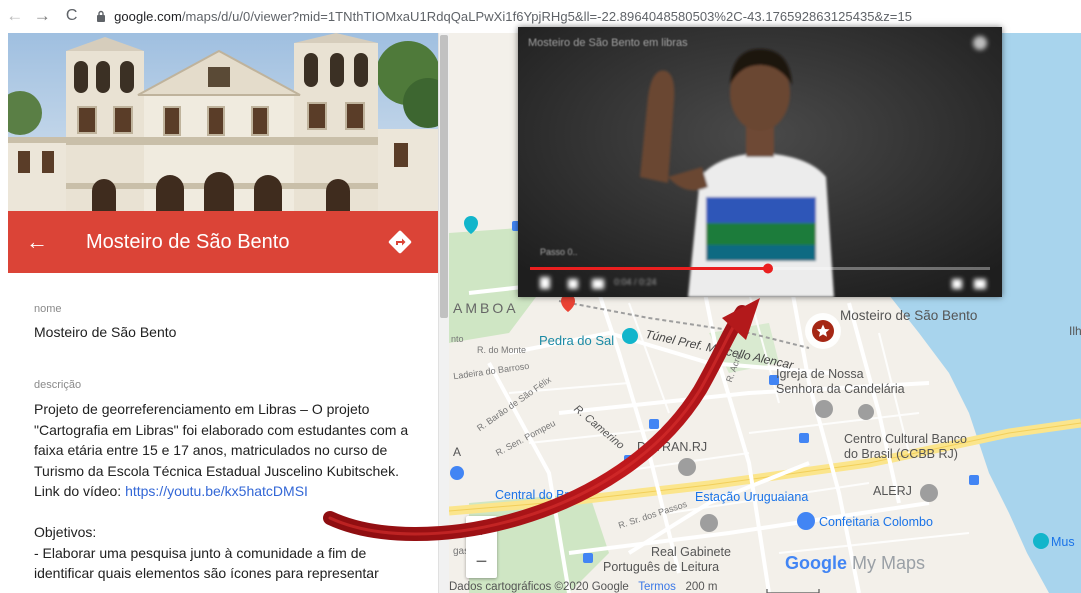 This screenshot has height=593, width=1081. I want to click on url-host: google.com, so click(148, 16).